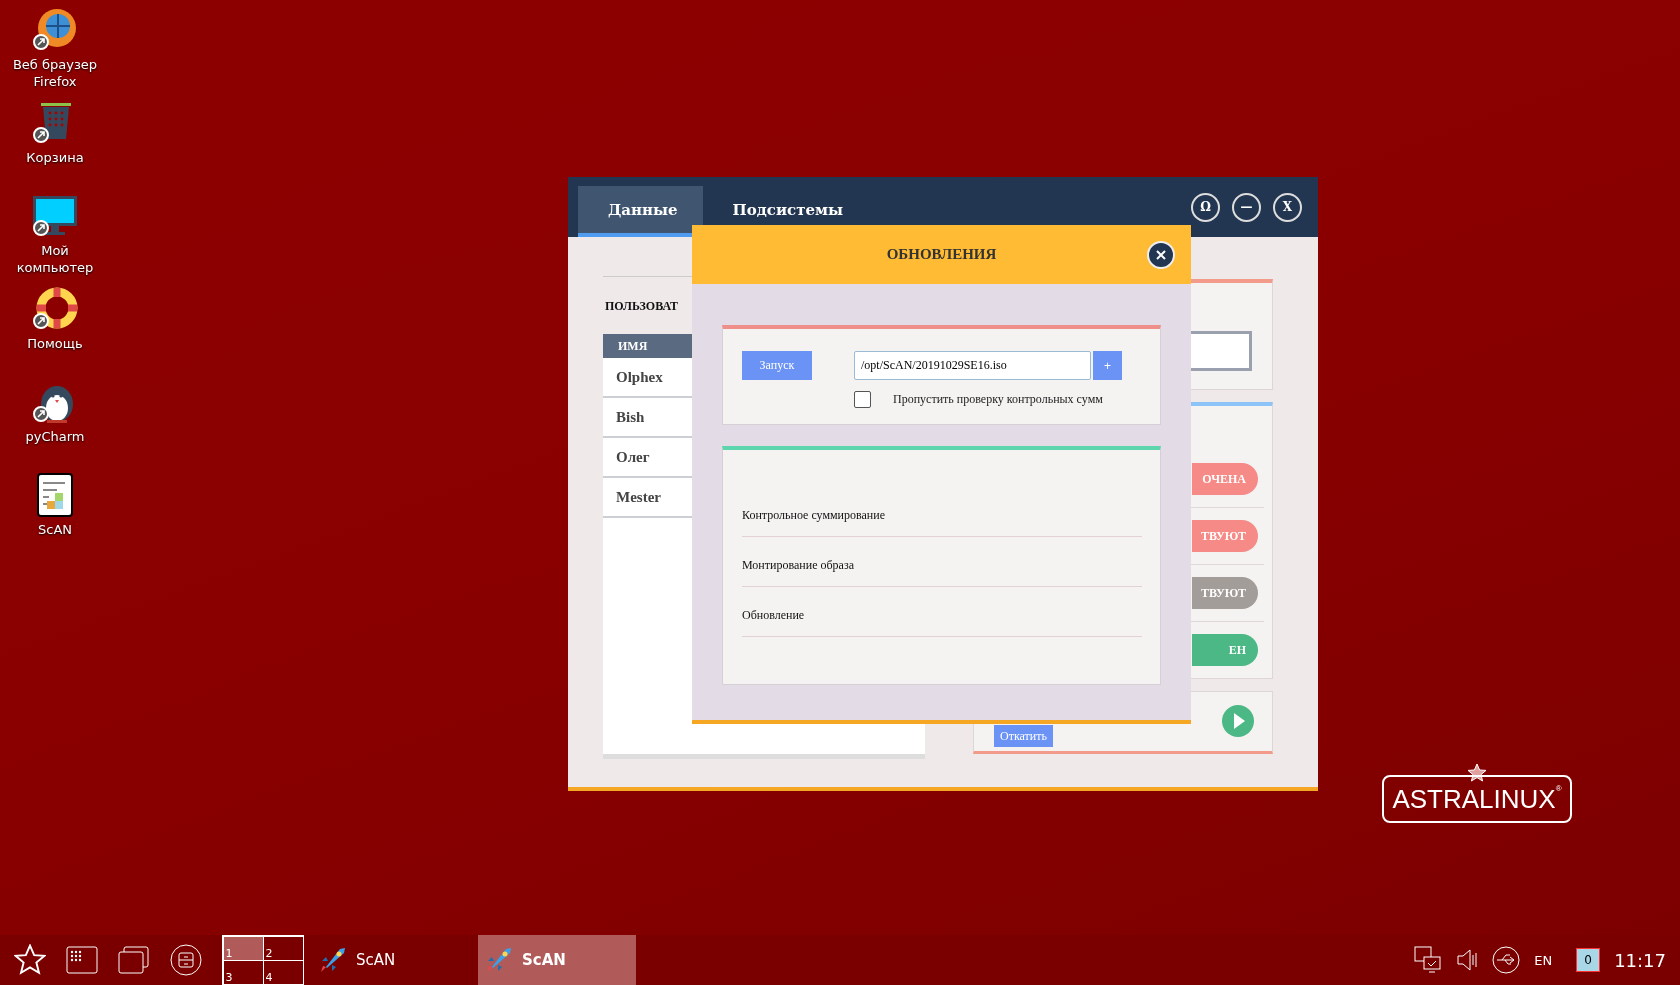 This screenshot has height=985, width=1680. Describe the element at coordinates (186, 960) in the screenshot. I see `drawer-icon` at that location.